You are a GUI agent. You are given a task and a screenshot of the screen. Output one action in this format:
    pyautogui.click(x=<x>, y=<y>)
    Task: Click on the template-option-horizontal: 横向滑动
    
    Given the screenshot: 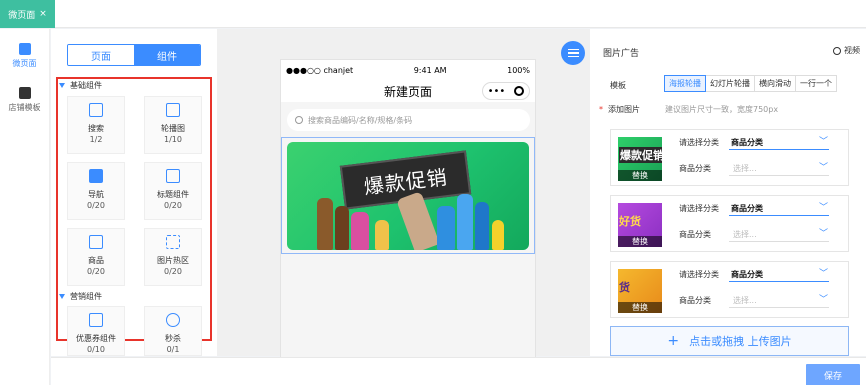 What is the action you would take?
    pyautogui.click(x=775, y=83)
    